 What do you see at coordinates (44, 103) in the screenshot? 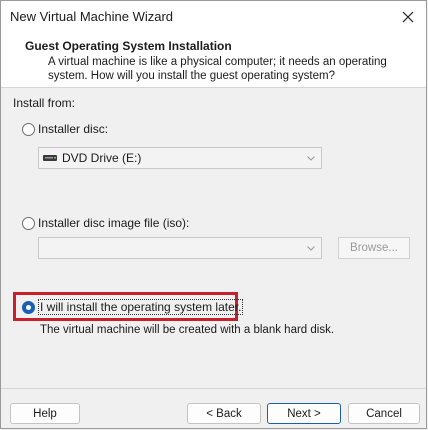
I see `install-from-label: Install from:` at bounding box center [44, 103].